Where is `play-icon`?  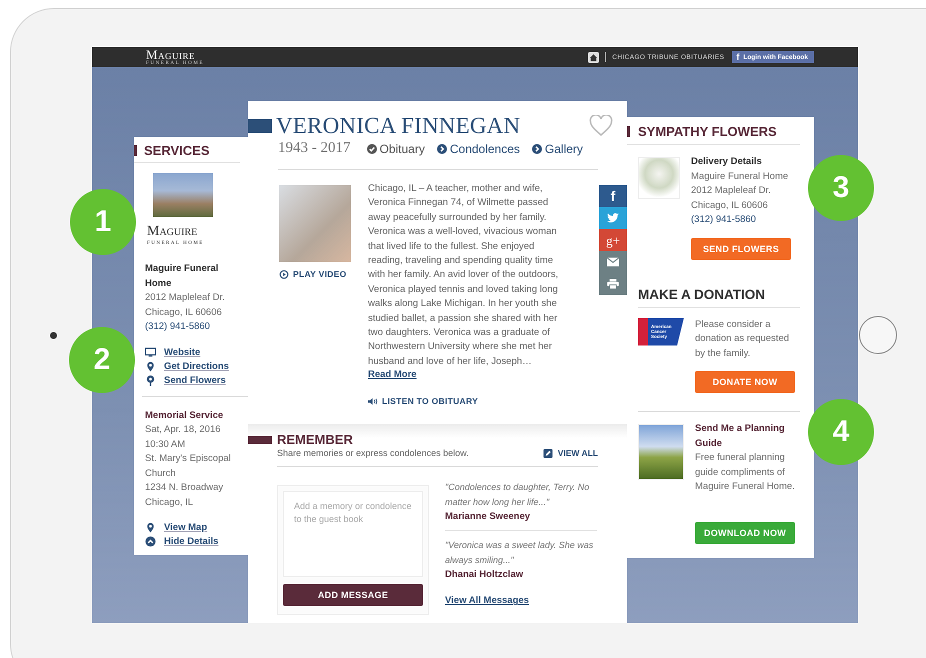 play-icon is located at coordinates (284, 274).